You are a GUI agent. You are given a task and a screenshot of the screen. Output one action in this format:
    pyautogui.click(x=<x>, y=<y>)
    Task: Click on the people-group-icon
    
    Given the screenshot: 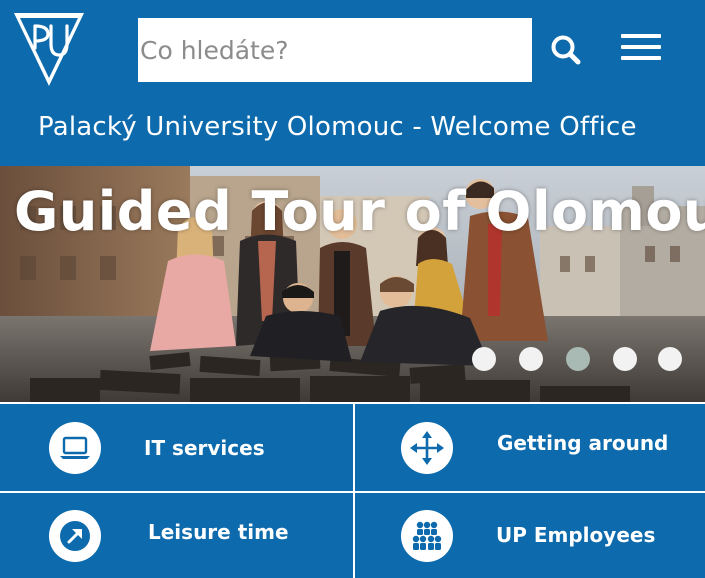 What is the action you would take?
    pyautogui.click(x=427, y=536)
    